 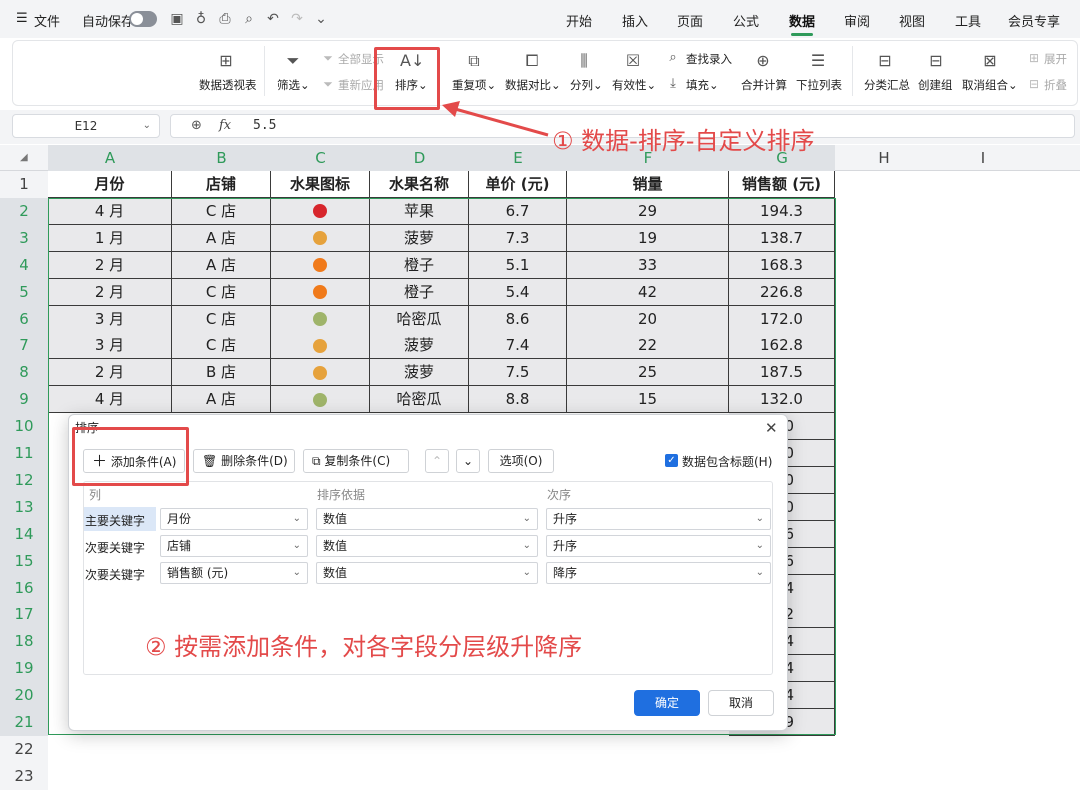 I want to click on table-cell: 29, so click(x=648, y=211).